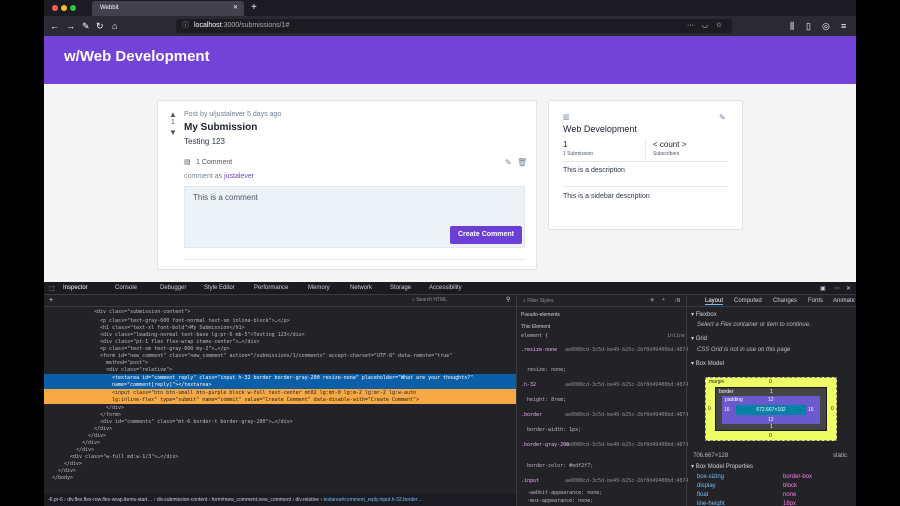 Image resolution: width=900 pixels, height=506 pixels. What do you see at coordinates (534, 336) in the screenshot?
I see `element-rule: element {` at bounding box center [534, 336].